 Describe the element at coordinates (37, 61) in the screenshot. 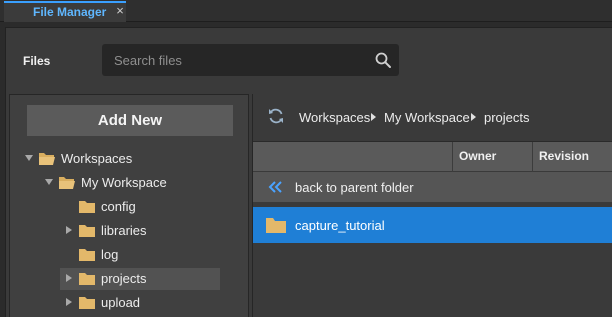

I see `files-label: Files` at that location.